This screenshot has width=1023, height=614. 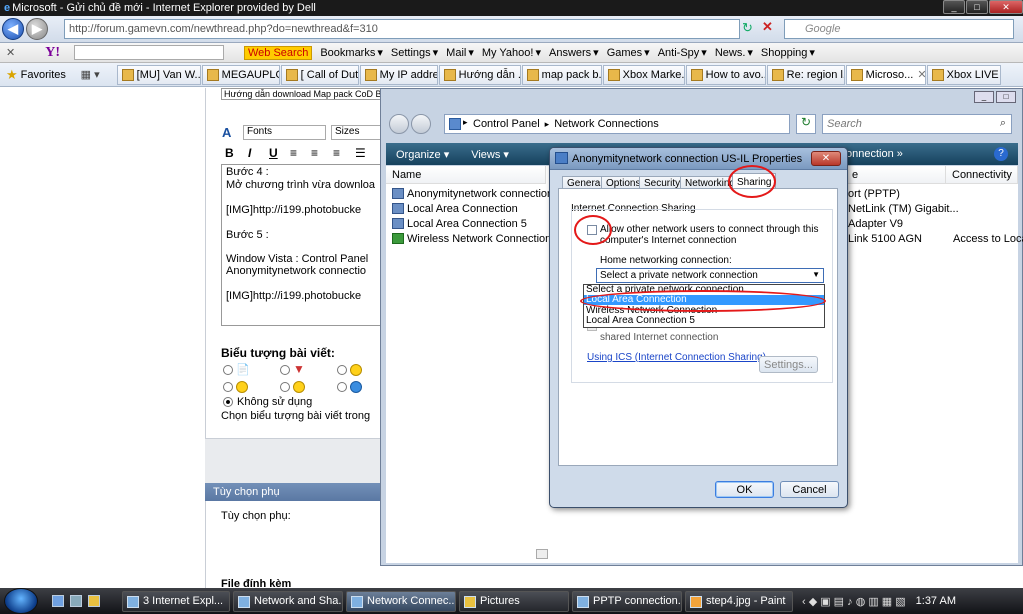 I want to click on explorer-back-icon, so click(x=399, y=124).